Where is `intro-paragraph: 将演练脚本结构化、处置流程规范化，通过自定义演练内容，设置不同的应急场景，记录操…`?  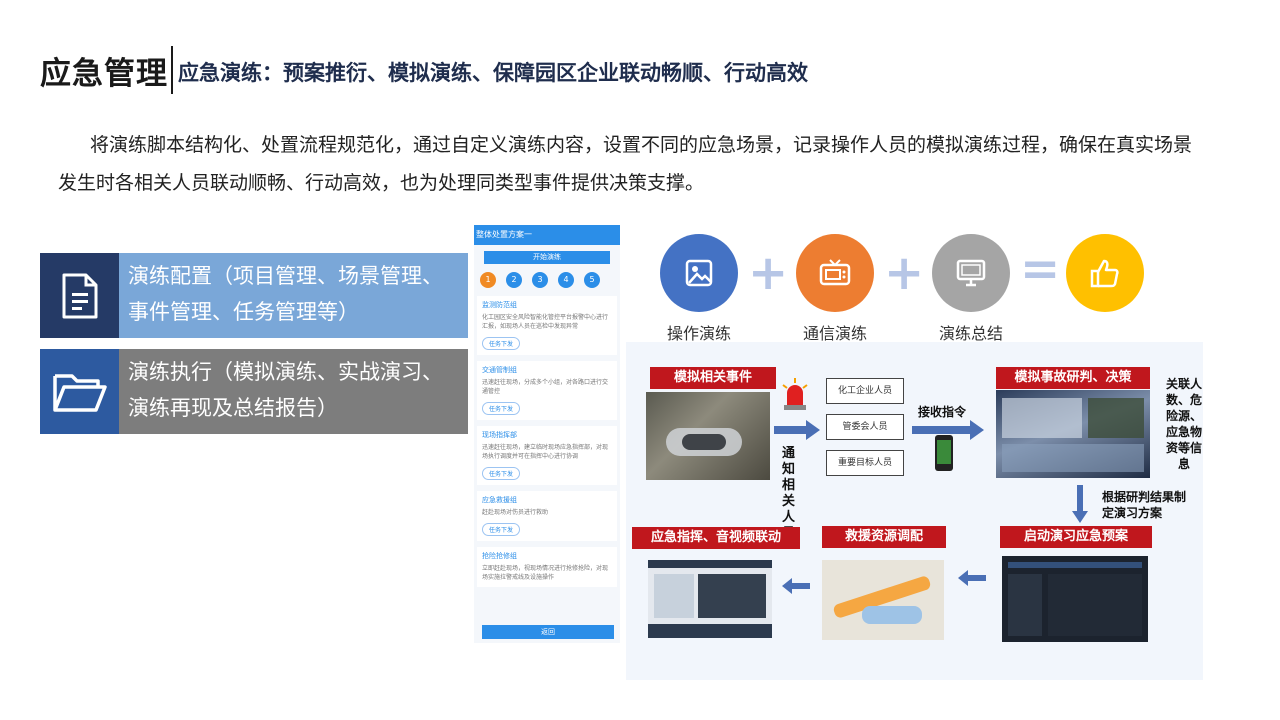 intro-paragraph: 将演练脚本结构化、处置流程规范化，通过自定义演练内容，设置不同的应急场景，记录操… is located at coordinates (625, 164).